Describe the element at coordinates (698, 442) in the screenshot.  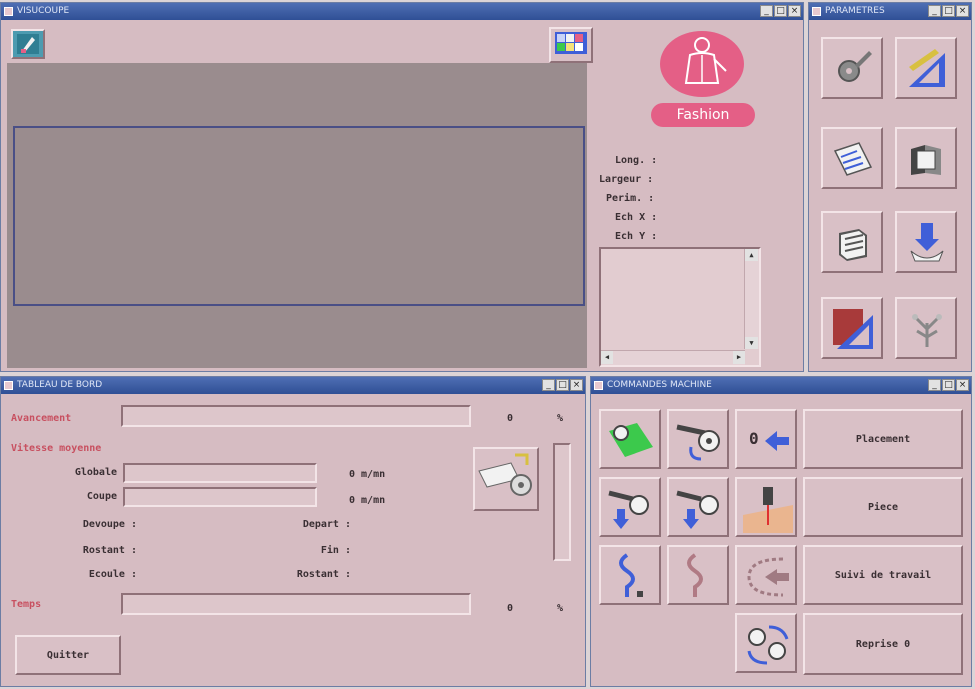
I see `roller-rotate-icon` at that location.